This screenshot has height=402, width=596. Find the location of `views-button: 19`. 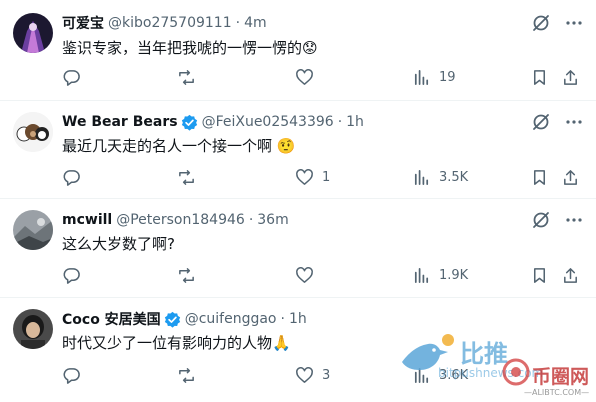

views-button: 19 is located at coordinates (434, 77).